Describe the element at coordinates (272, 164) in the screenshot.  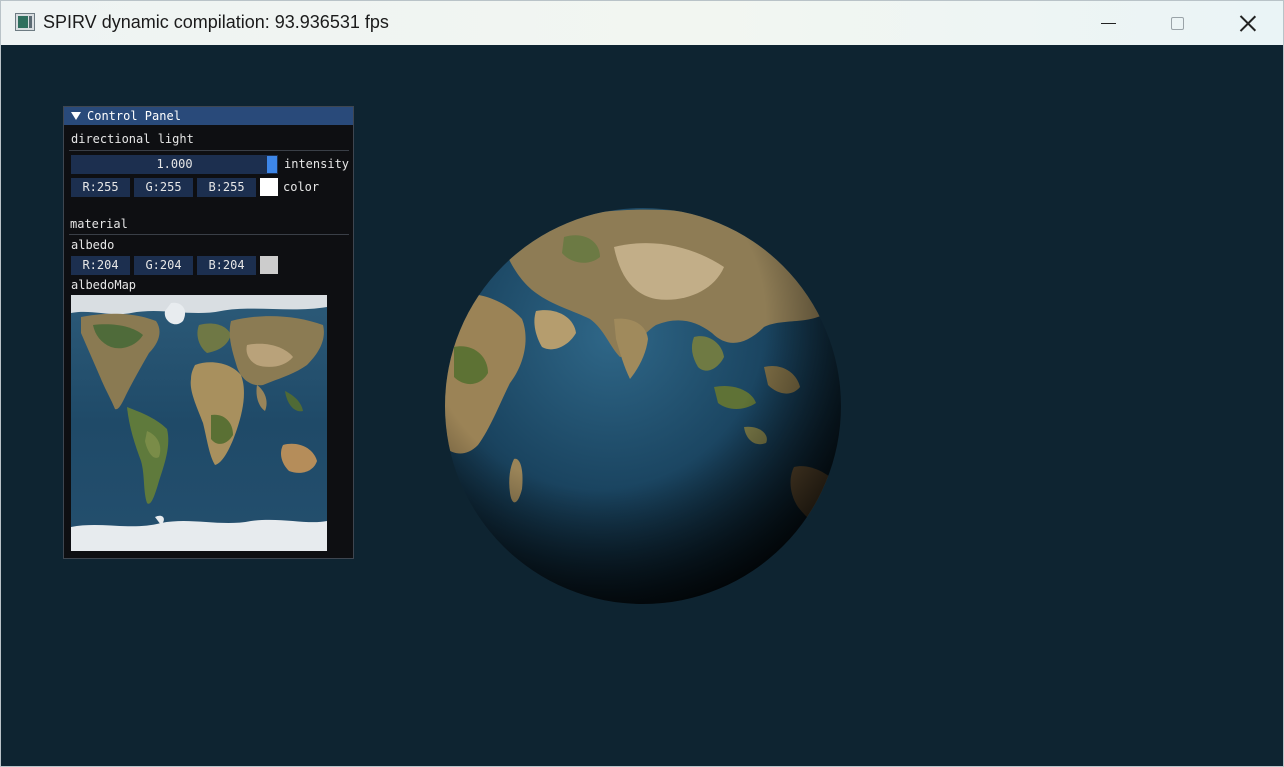
I see `slider-grab-handle` at that location.